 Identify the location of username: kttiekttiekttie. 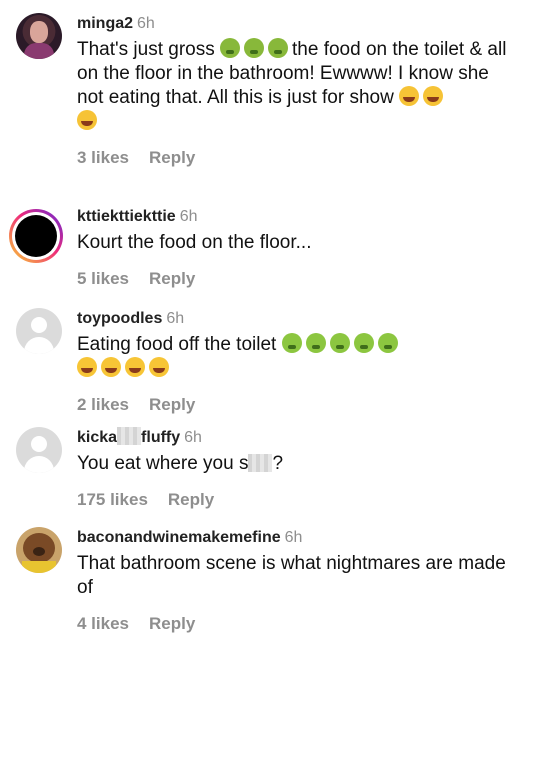
(126, 216).